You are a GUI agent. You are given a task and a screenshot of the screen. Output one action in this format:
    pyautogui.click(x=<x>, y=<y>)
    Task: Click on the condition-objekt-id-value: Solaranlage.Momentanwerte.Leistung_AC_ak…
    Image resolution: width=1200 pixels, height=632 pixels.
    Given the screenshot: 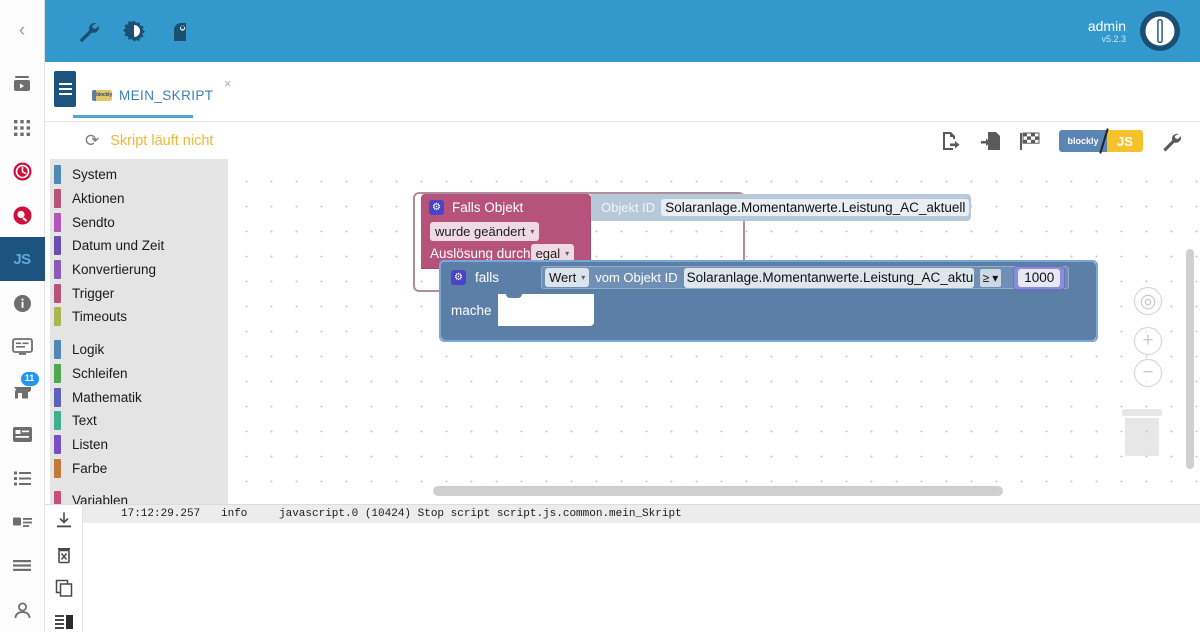 What is the action you would take?
    pyautogui.click(x=828, y=277)
    